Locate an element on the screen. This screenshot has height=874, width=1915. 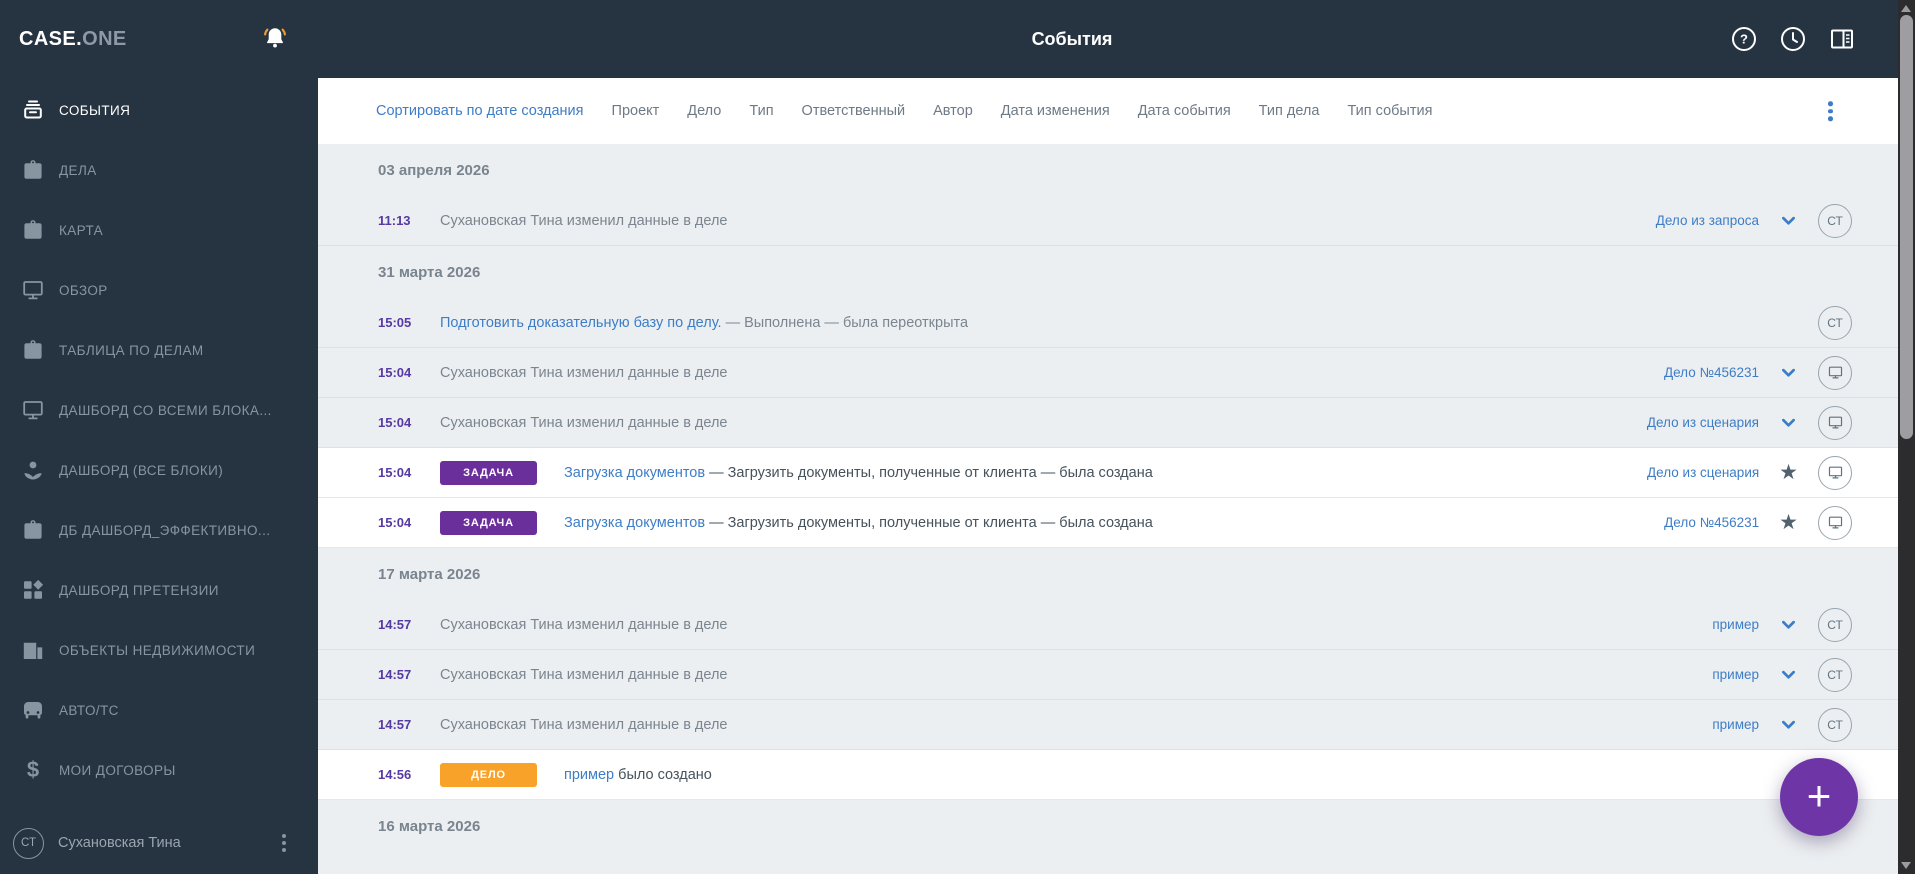
sidebar-item-4: ТАБЛИЦА ПО ДЕЛАМ is located at coordinates (159, 350).